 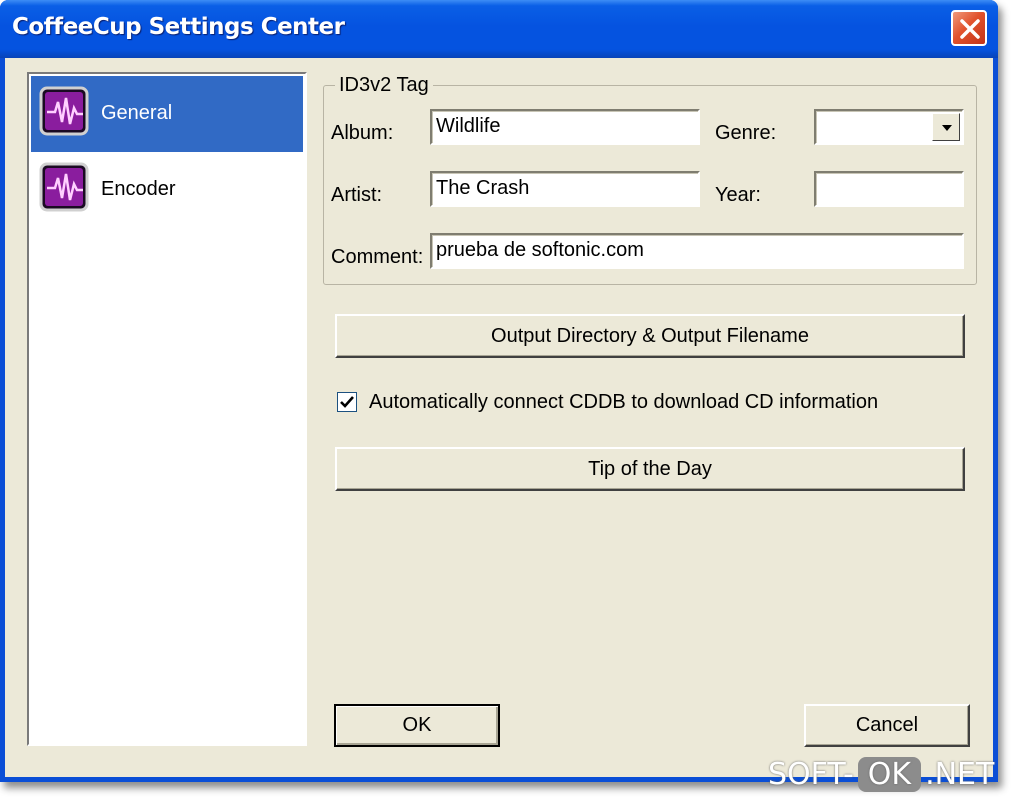 What do you see at coordinates (357, 195) in the screenshot?
I see `artist-label: Artist:` at bounding box center [357, 195].